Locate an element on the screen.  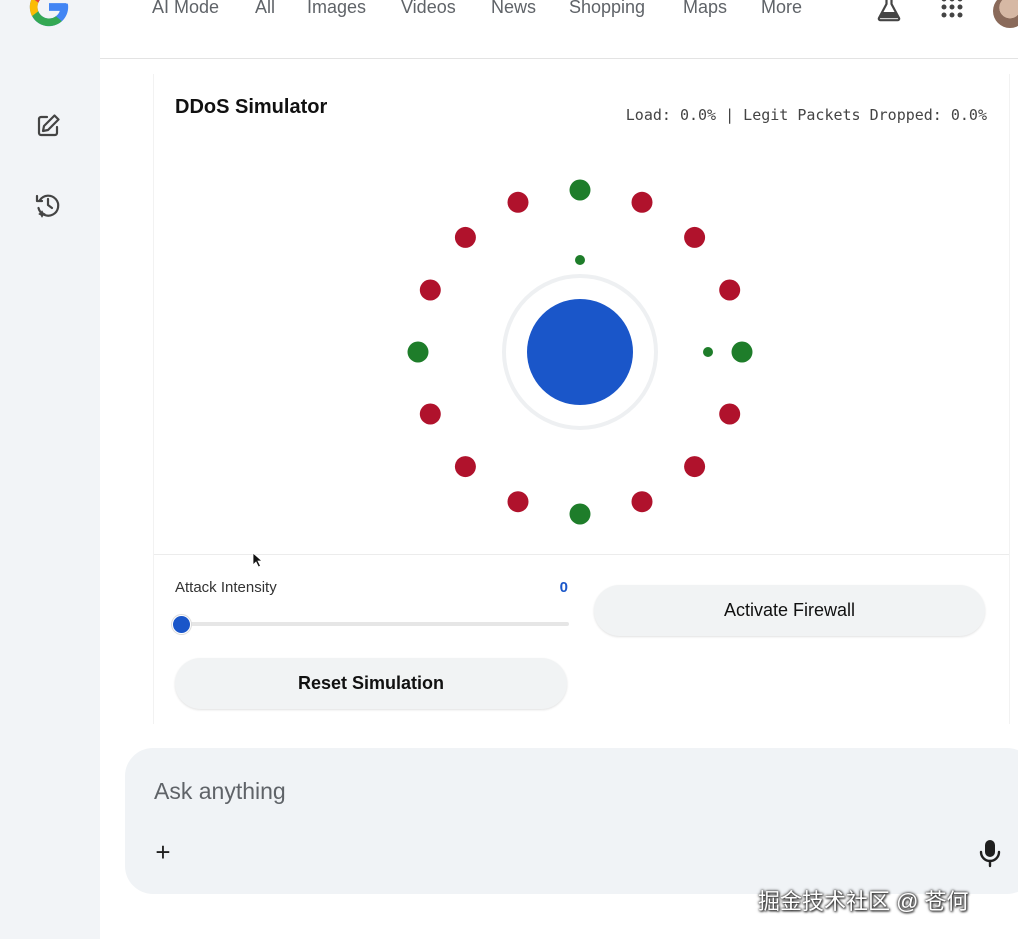
tab-all: All is located at coordinates (265, 9).